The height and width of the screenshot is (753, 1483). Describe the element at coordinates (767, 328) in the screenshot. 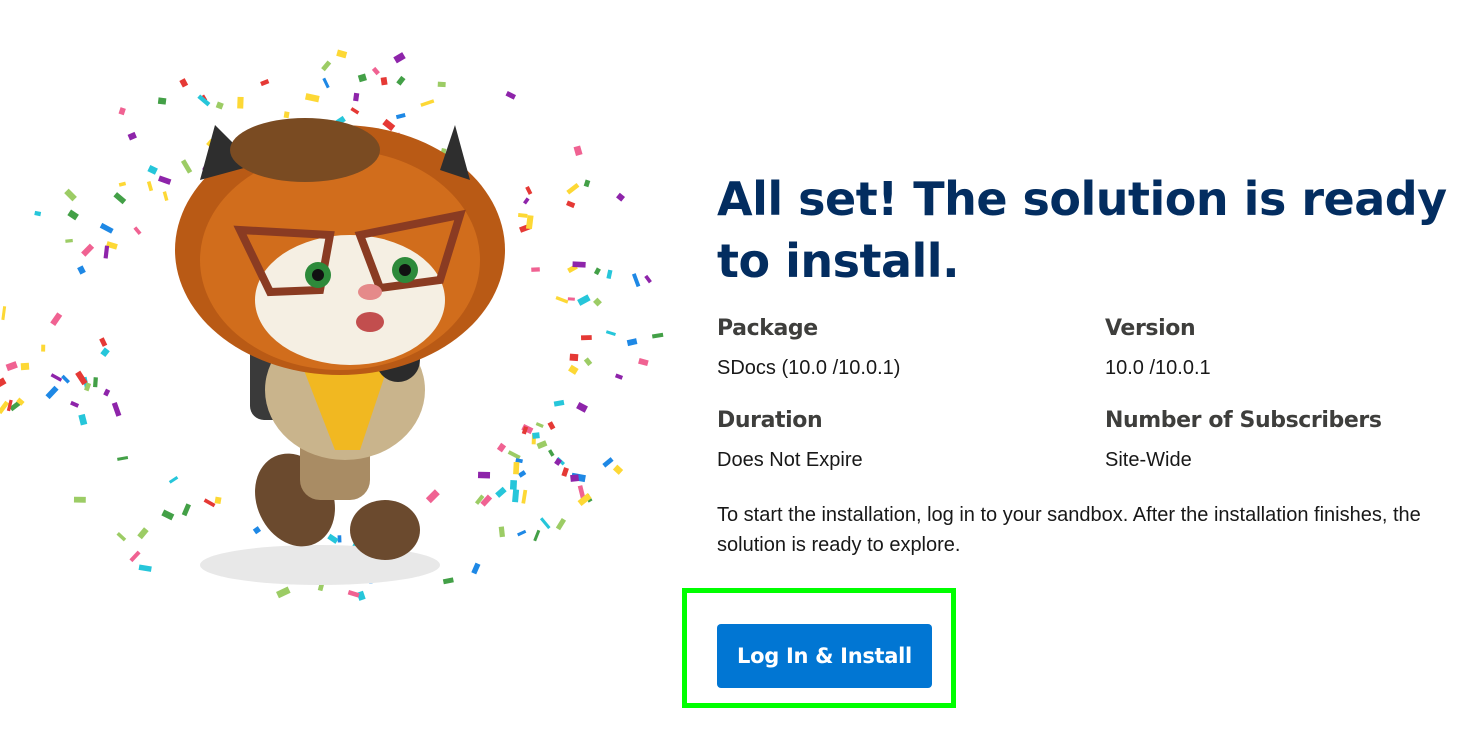

I see `package-label: Package` at that location.